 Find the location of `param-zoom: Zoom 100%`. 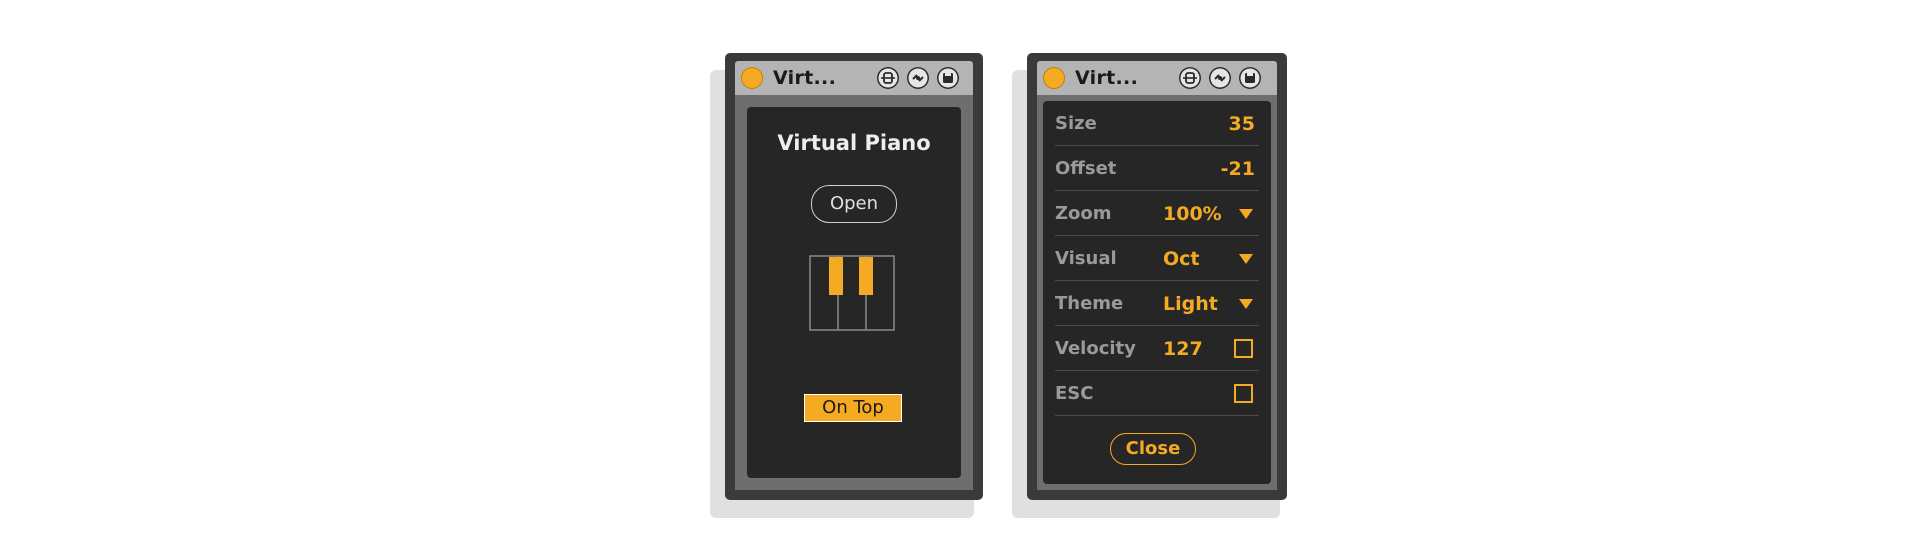

param-zoom: Zoom 100% is located at coordinates (1157, 213).